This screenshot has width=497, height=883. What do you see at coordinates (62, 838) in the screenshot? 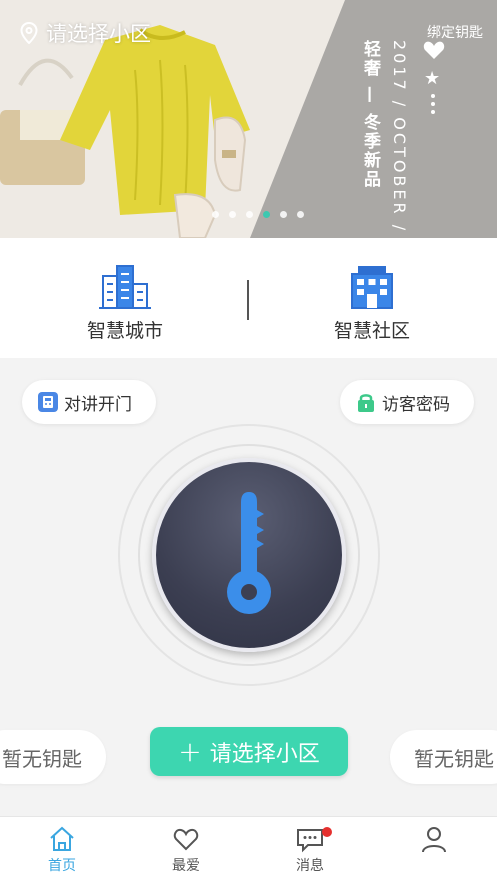
I see `home-icon` at bounding box center [62, 838].